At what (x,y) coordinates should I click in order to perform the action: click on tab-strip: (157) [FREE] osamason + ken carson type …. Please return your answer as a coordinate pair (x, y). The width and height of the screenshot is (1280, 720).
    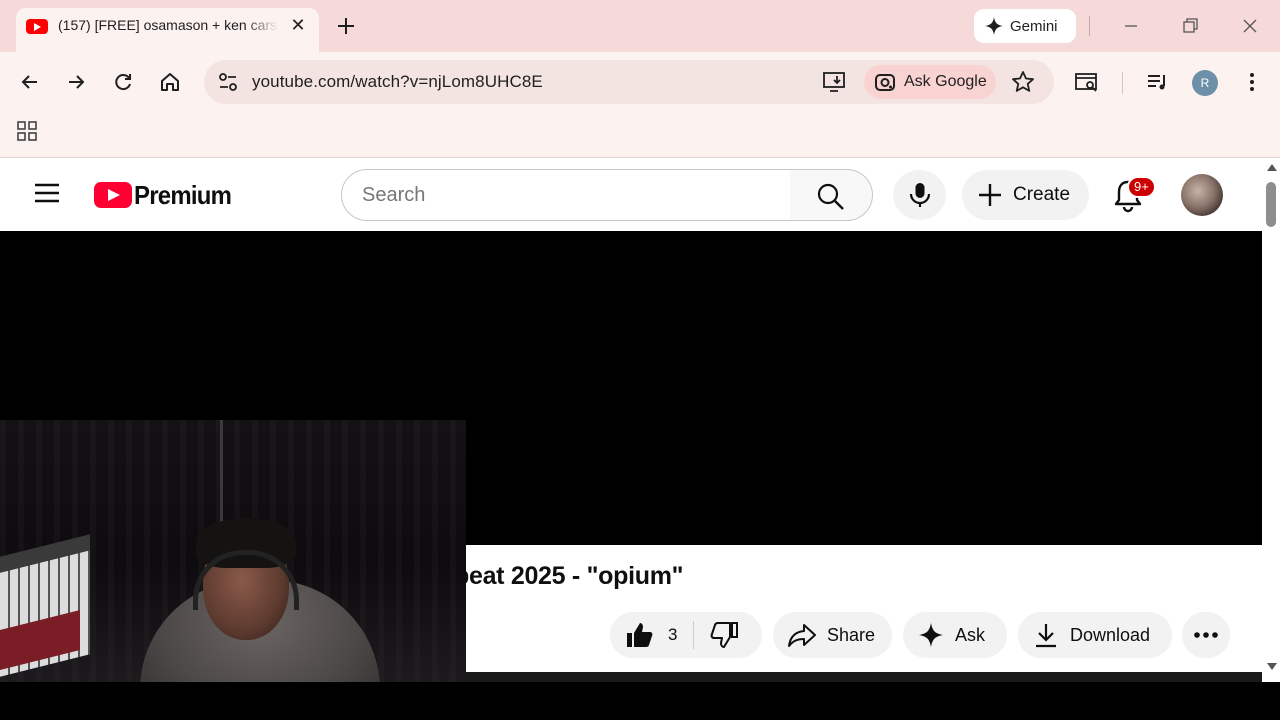
    Looking at the image, I should click on (640, 26).